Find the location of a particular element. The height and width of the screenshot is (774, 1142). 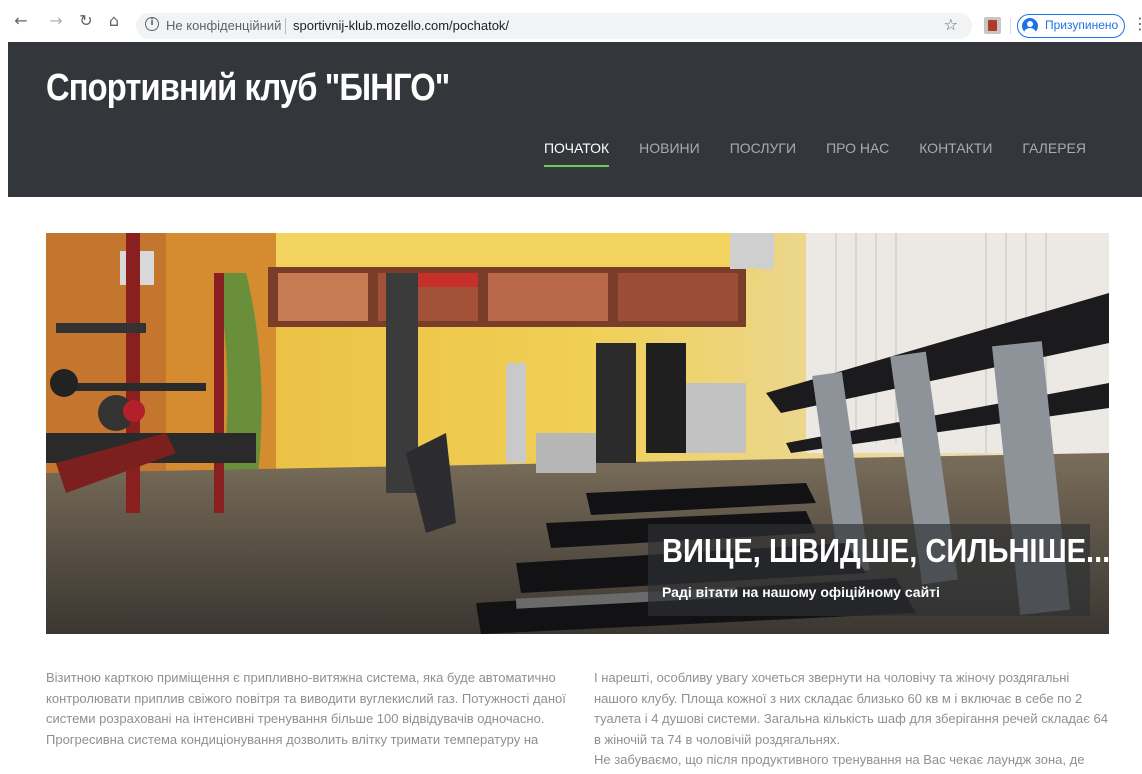

avatar-icon is located at coordinates (1030, 26).